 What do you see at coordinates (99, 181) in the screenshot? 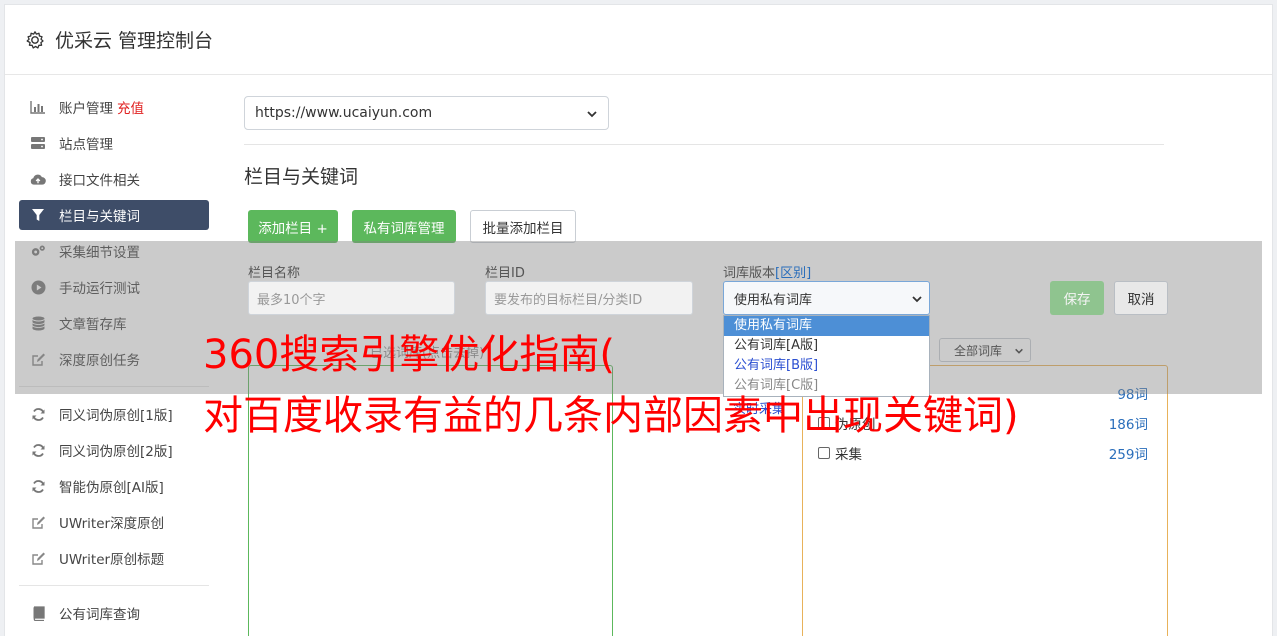
I see `sidebar-item-label: 接口文件相关` at bounding box center [99, 181].